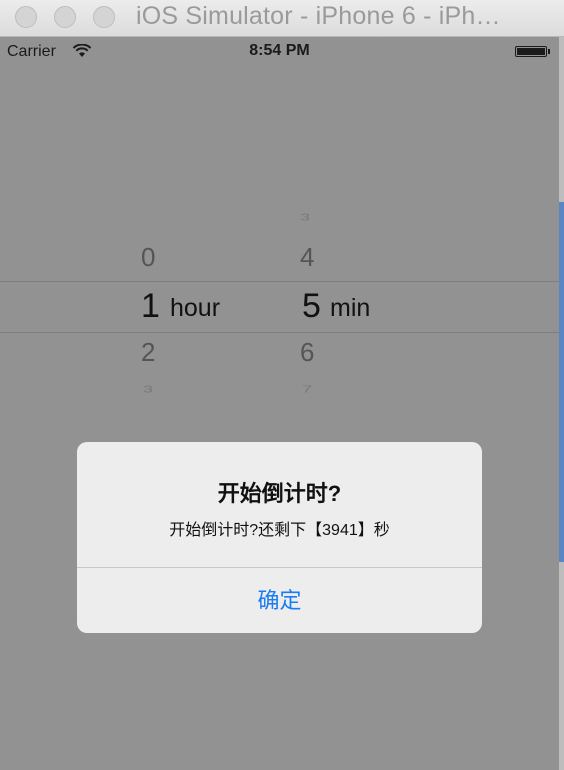  Describe the element at coordinates (148, 352) in the screenshot. I see `hours-row-below: 2` at that location.